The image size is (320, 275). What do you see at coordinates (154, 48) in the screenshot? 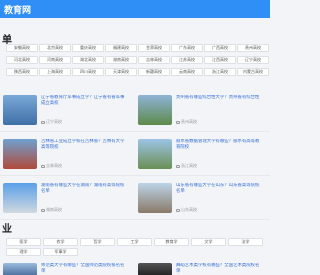
I see `province-tag: 甘肃高校` at bounding box center [154, 48].